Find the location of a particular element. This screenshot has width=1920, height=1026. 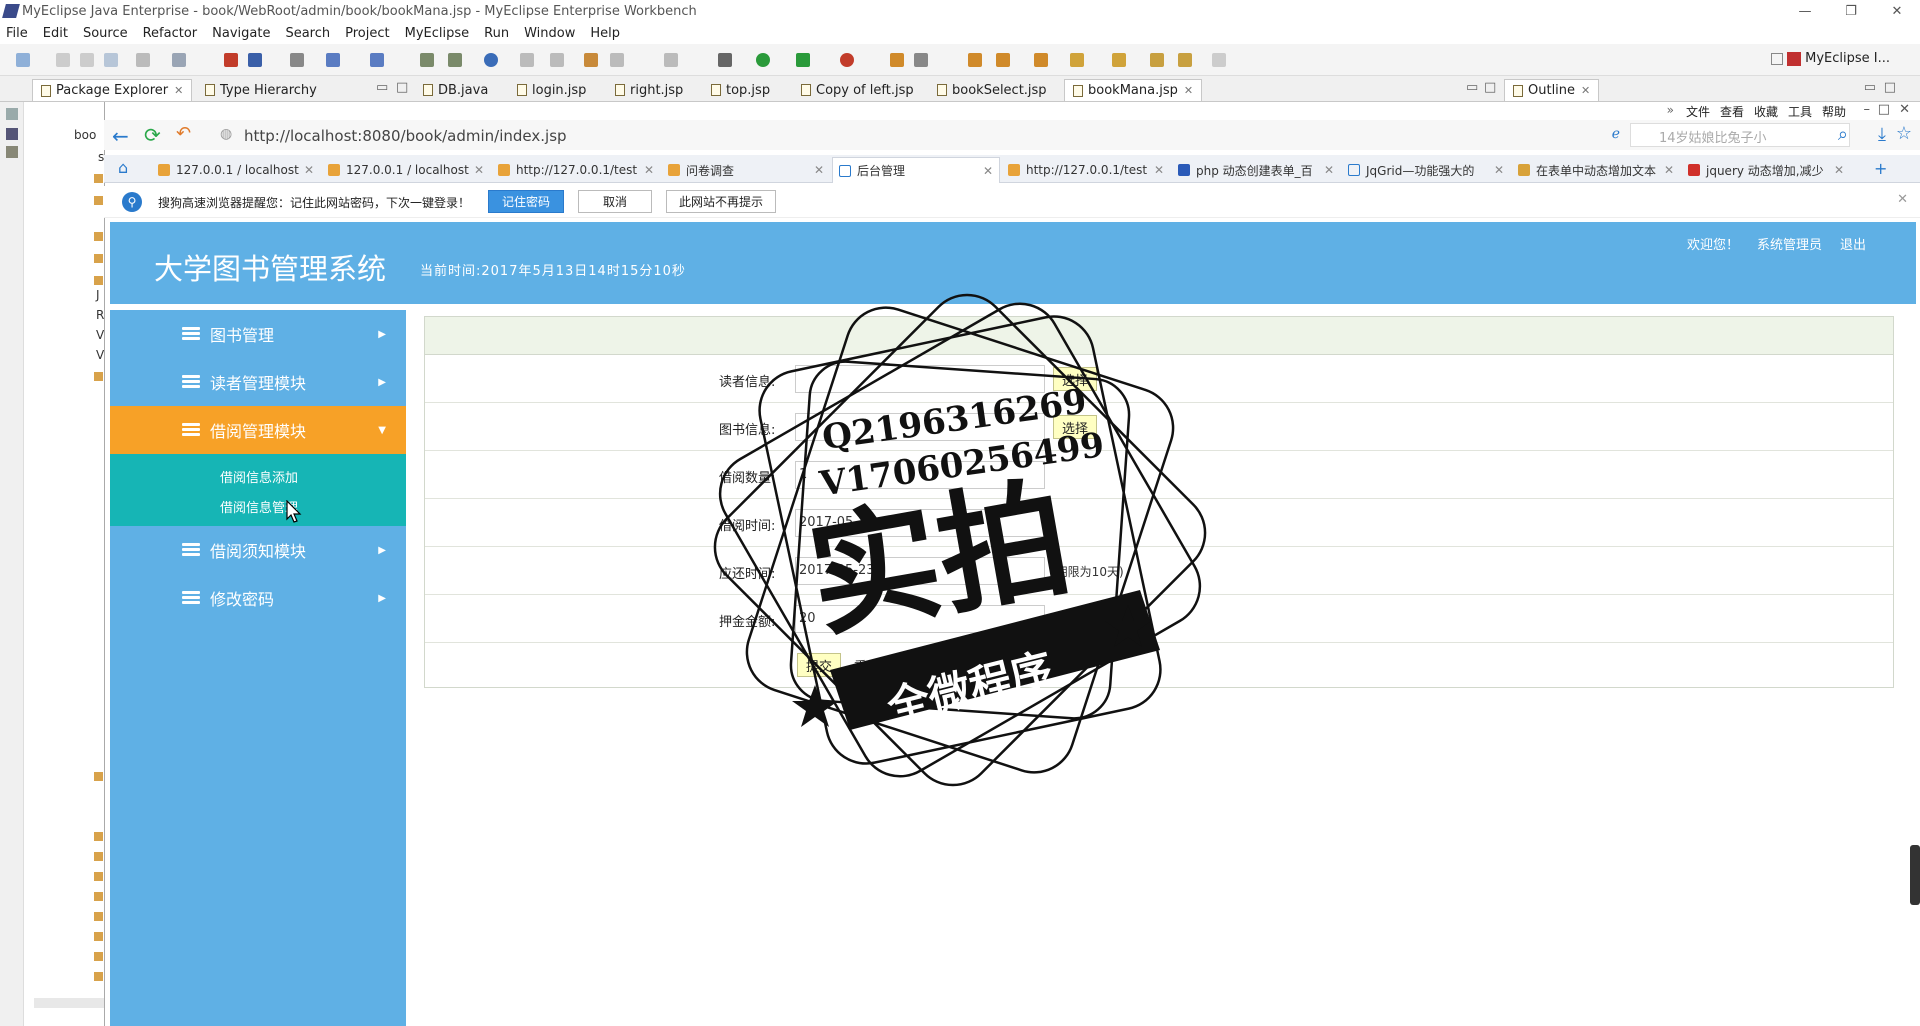

build-icon is located at coordinates (231, 60).